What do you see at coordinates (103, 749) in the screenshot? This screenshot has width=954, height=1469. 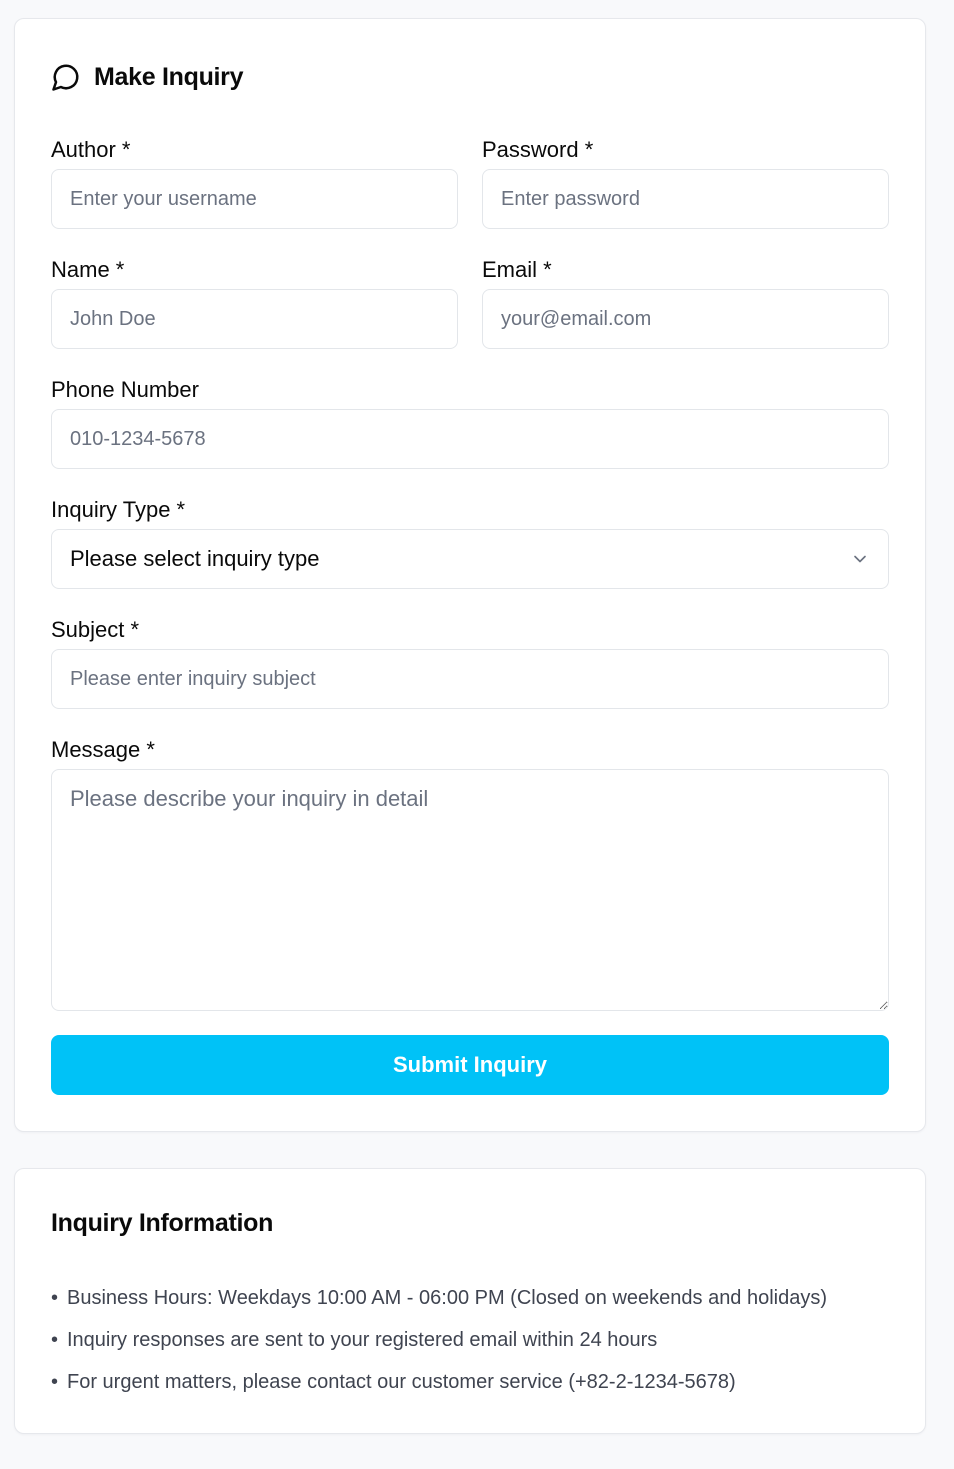 I see `message-label: Message *` at bounding box center [103, 749].